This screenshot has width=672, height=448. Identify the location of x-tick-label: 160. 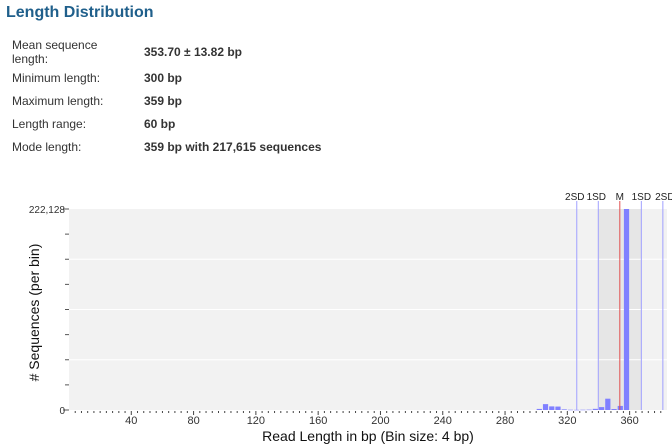
(318, 421).